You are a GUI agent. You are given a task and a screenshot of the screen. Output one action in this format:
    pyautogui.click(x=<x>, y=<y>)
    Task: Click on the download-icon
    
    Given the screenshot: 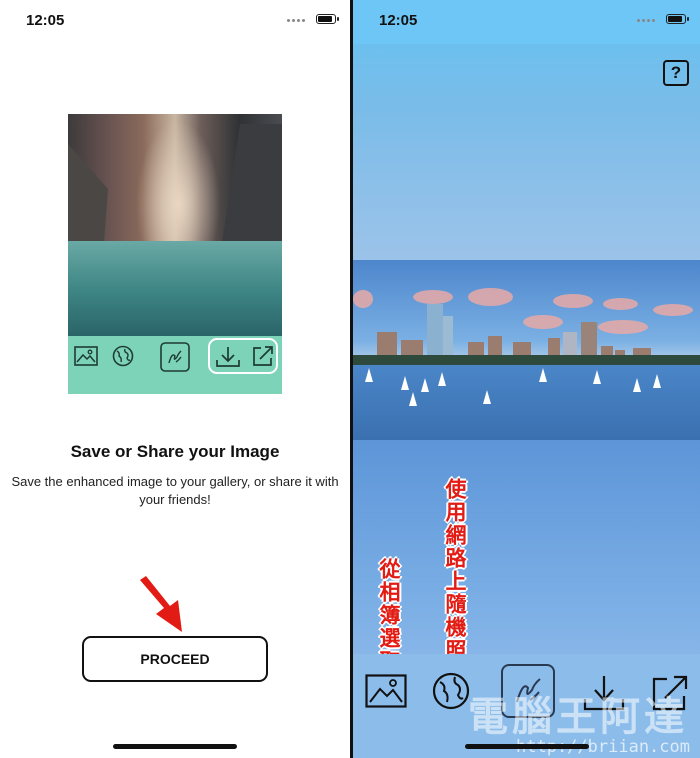 What is the action you would take?
    pyautogui.click(x=228, y=359)
    